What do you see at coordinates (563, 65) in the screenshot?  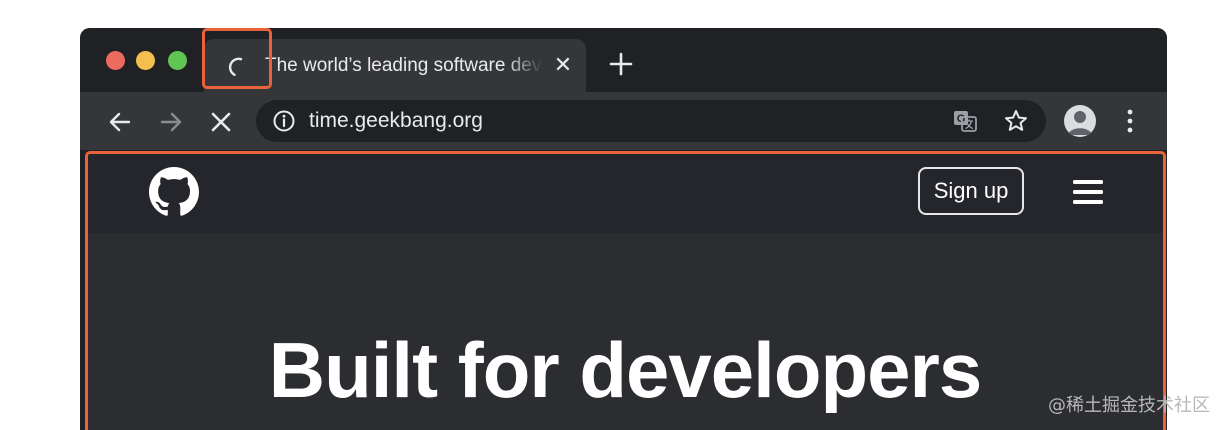 I see `tab-close-icon: ✕` at bounding box center [563, 65].